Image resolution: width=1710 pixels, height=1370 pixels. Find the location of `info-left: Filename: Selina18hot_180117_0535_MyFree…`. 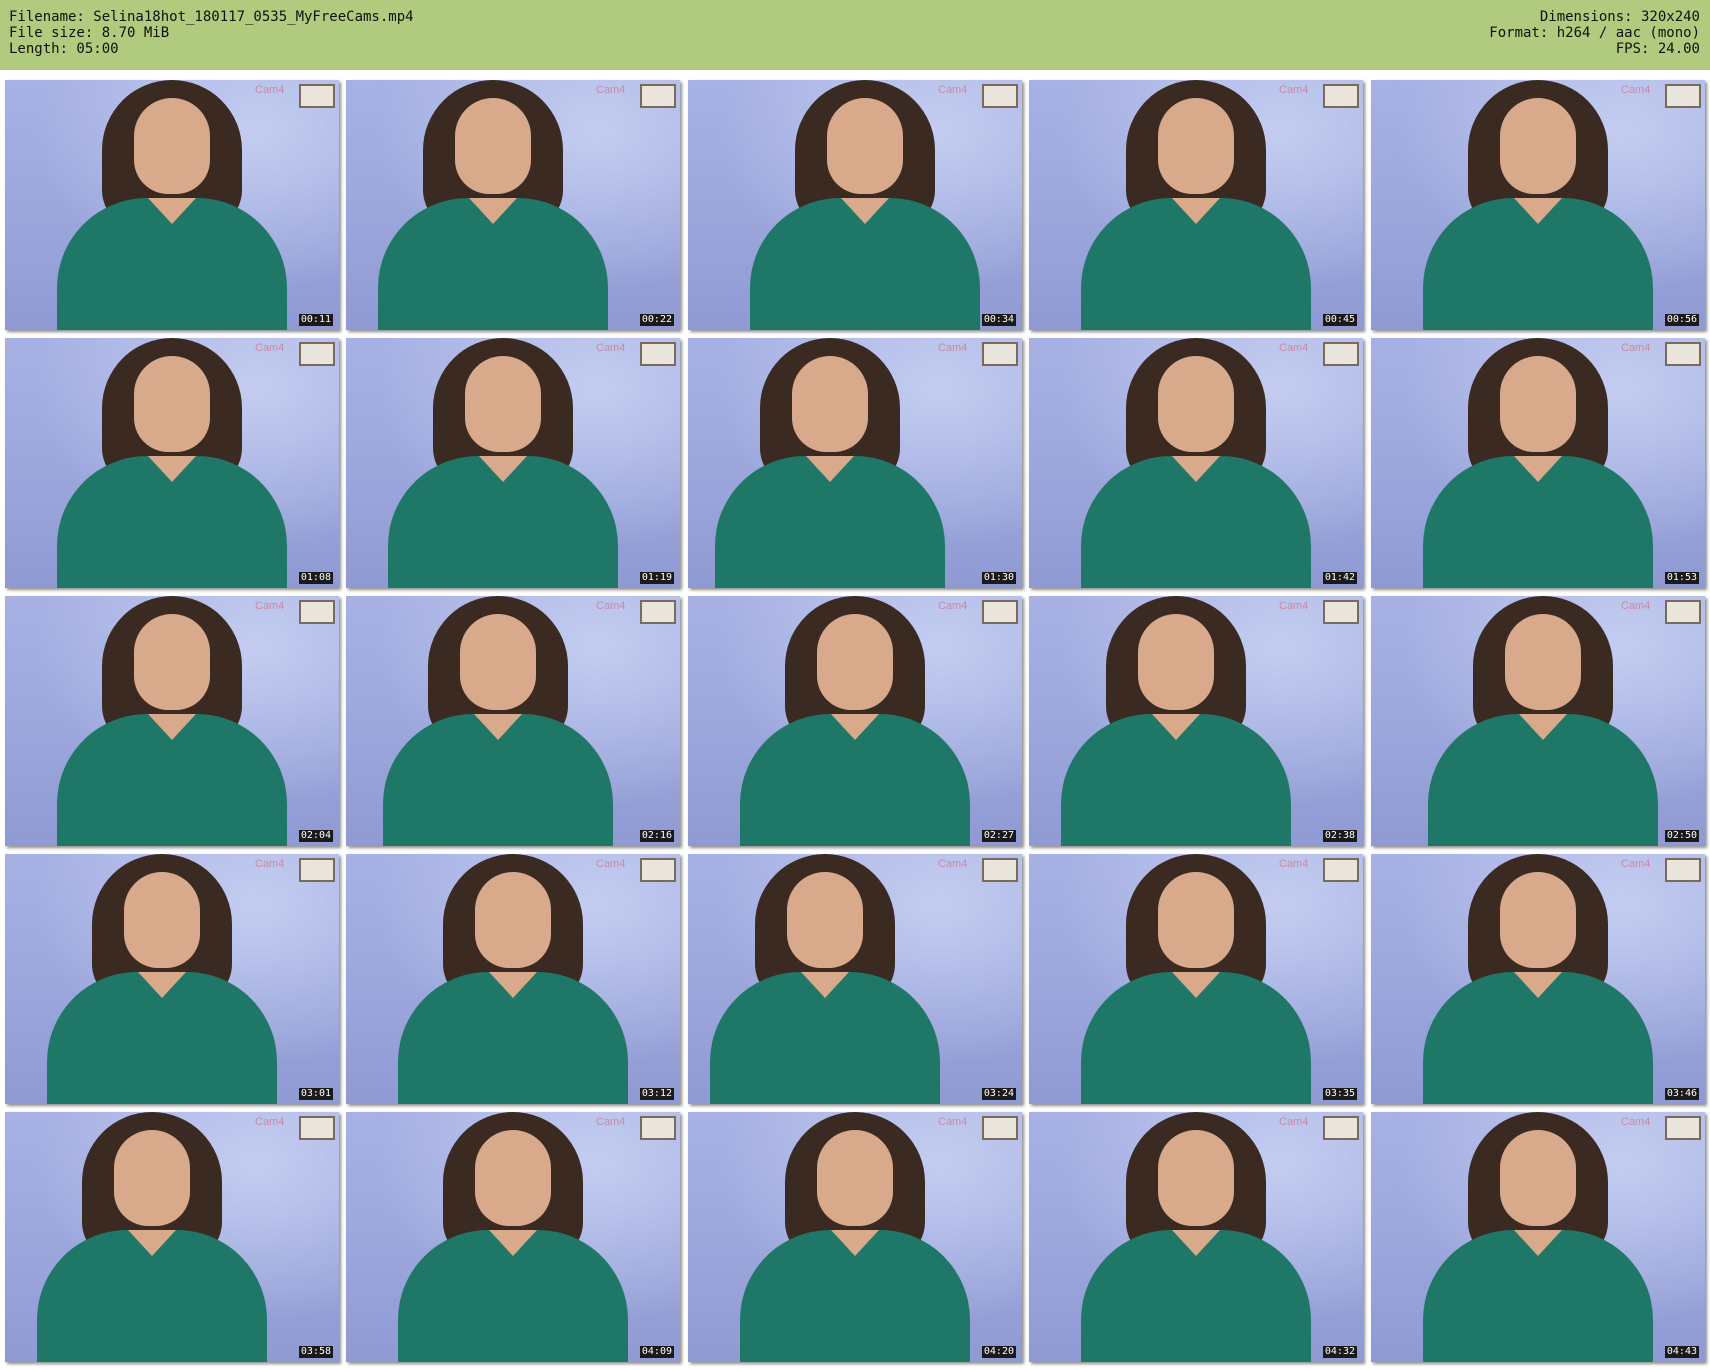

info-left: Filename: Selina18hot_180117_0535_MyFree… is located at coordinates (211, 33).